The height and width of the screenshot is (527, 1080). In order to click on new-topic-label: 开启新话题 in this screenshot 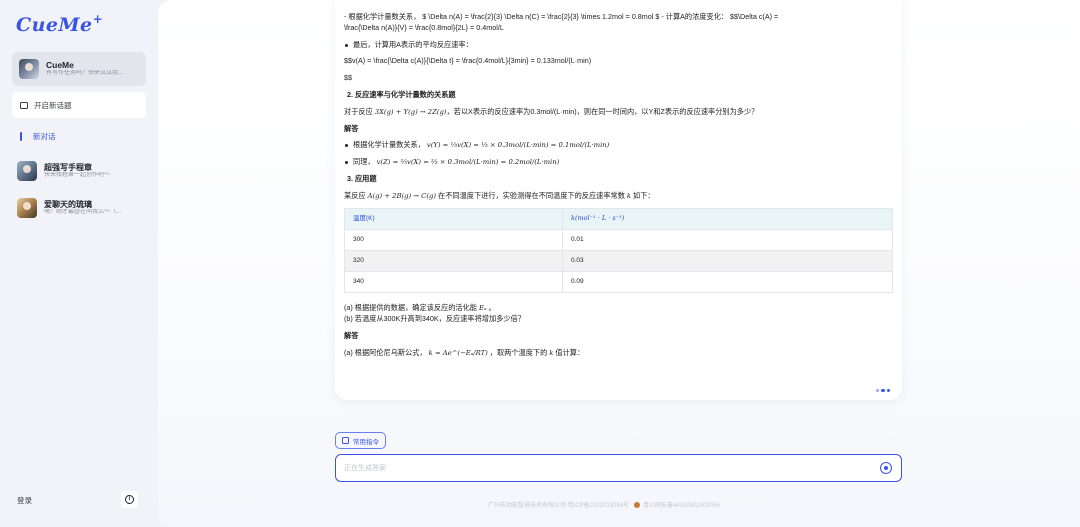, I will do `click(53, 105)`.